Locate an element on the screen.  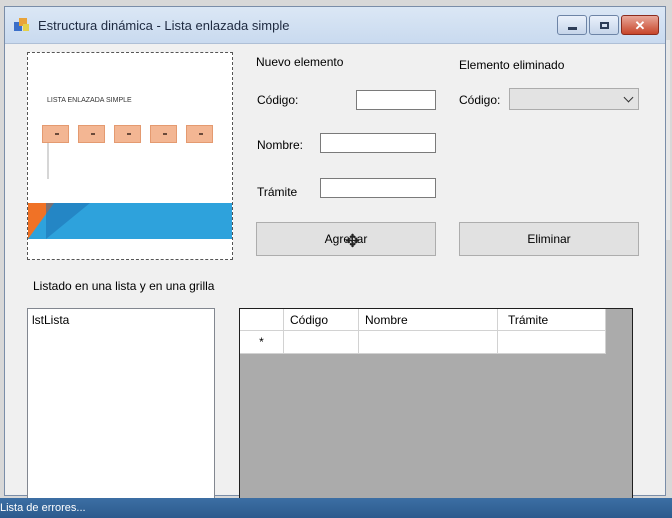
slide-title: LISTA ENLAZADA SIMPLE is located at coordinates (89, 100).